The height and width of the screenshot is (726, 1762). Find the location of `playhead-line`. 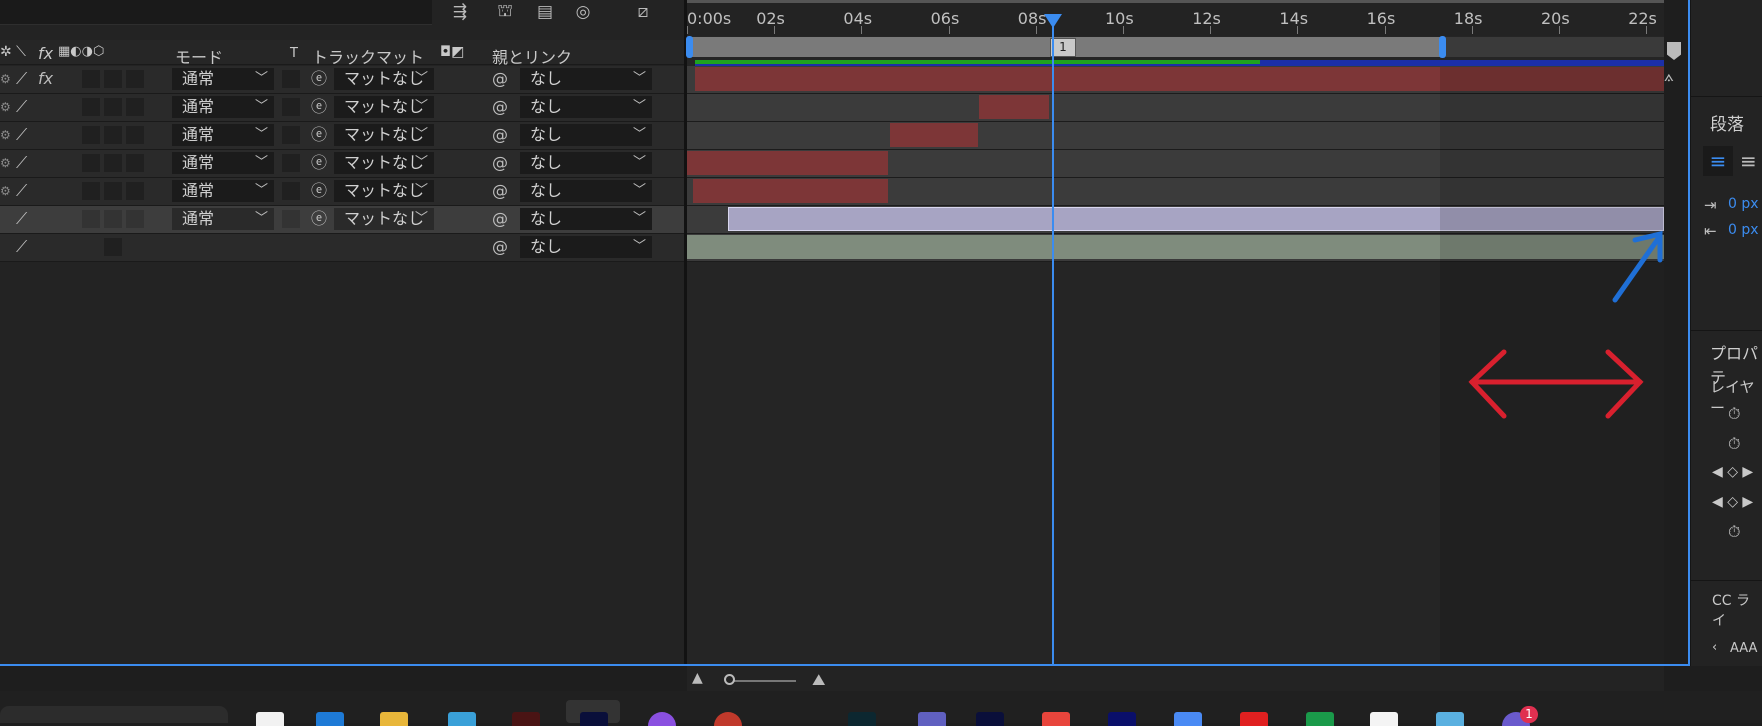

playhead-line is located at coordinates (1053, 342).